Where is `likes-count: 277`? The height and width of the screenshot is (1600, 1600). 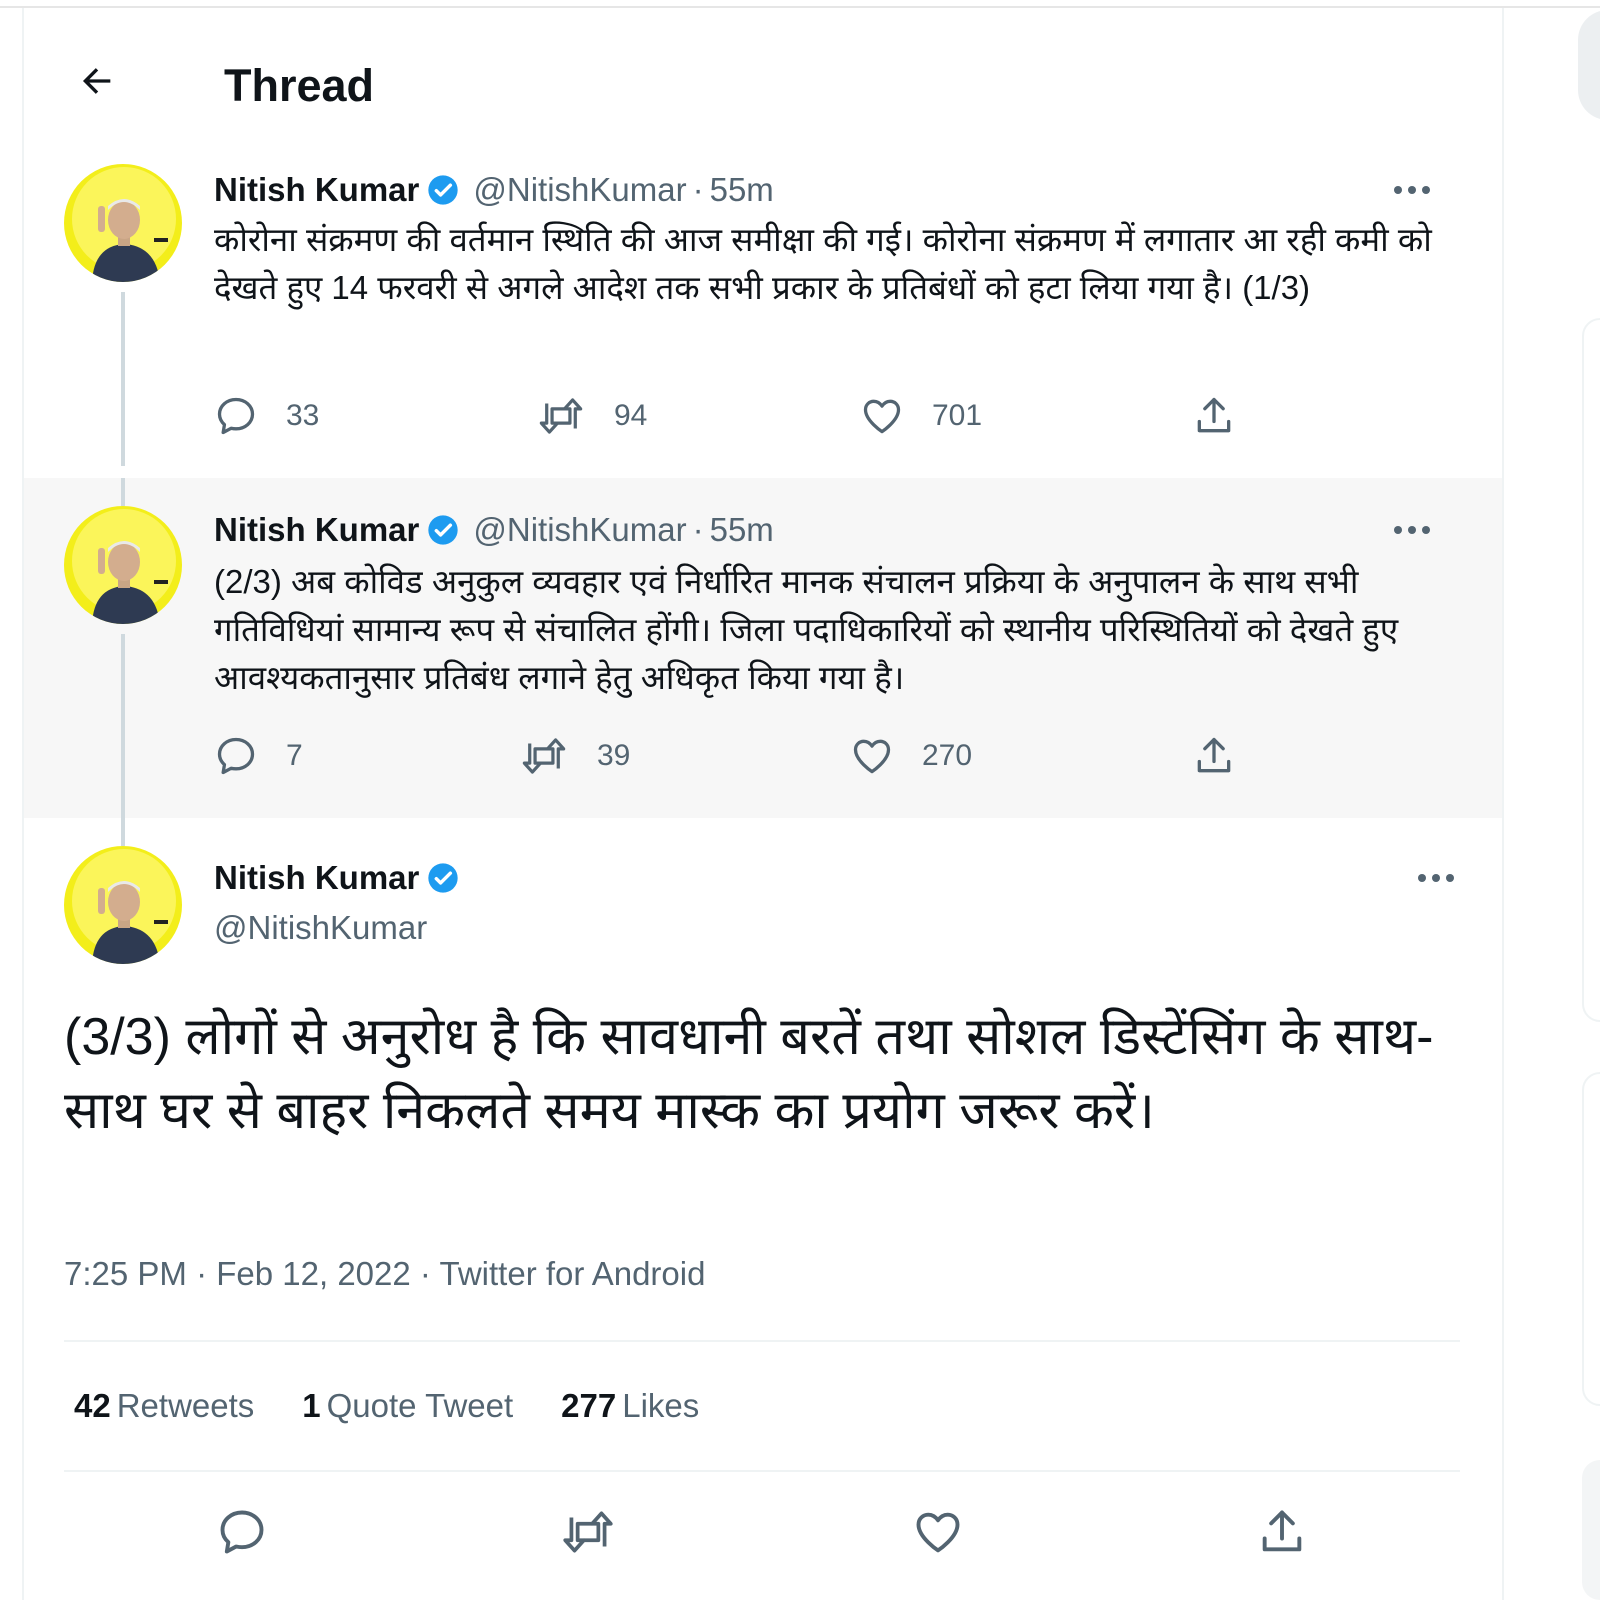
likes-count: 277 is located at coordinates (589, 1405).